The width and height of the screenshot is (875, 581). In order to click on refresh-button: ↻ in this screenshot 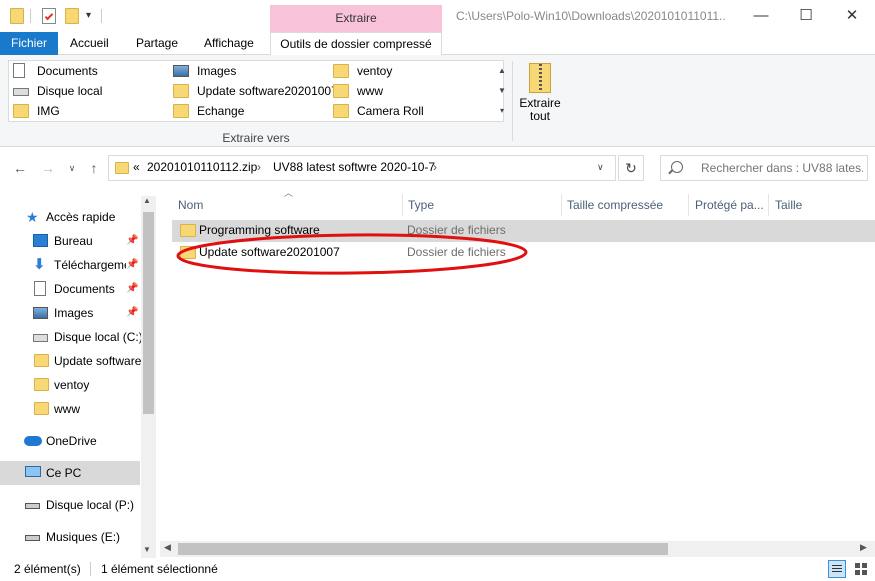, I will do `click(631, 168)`.